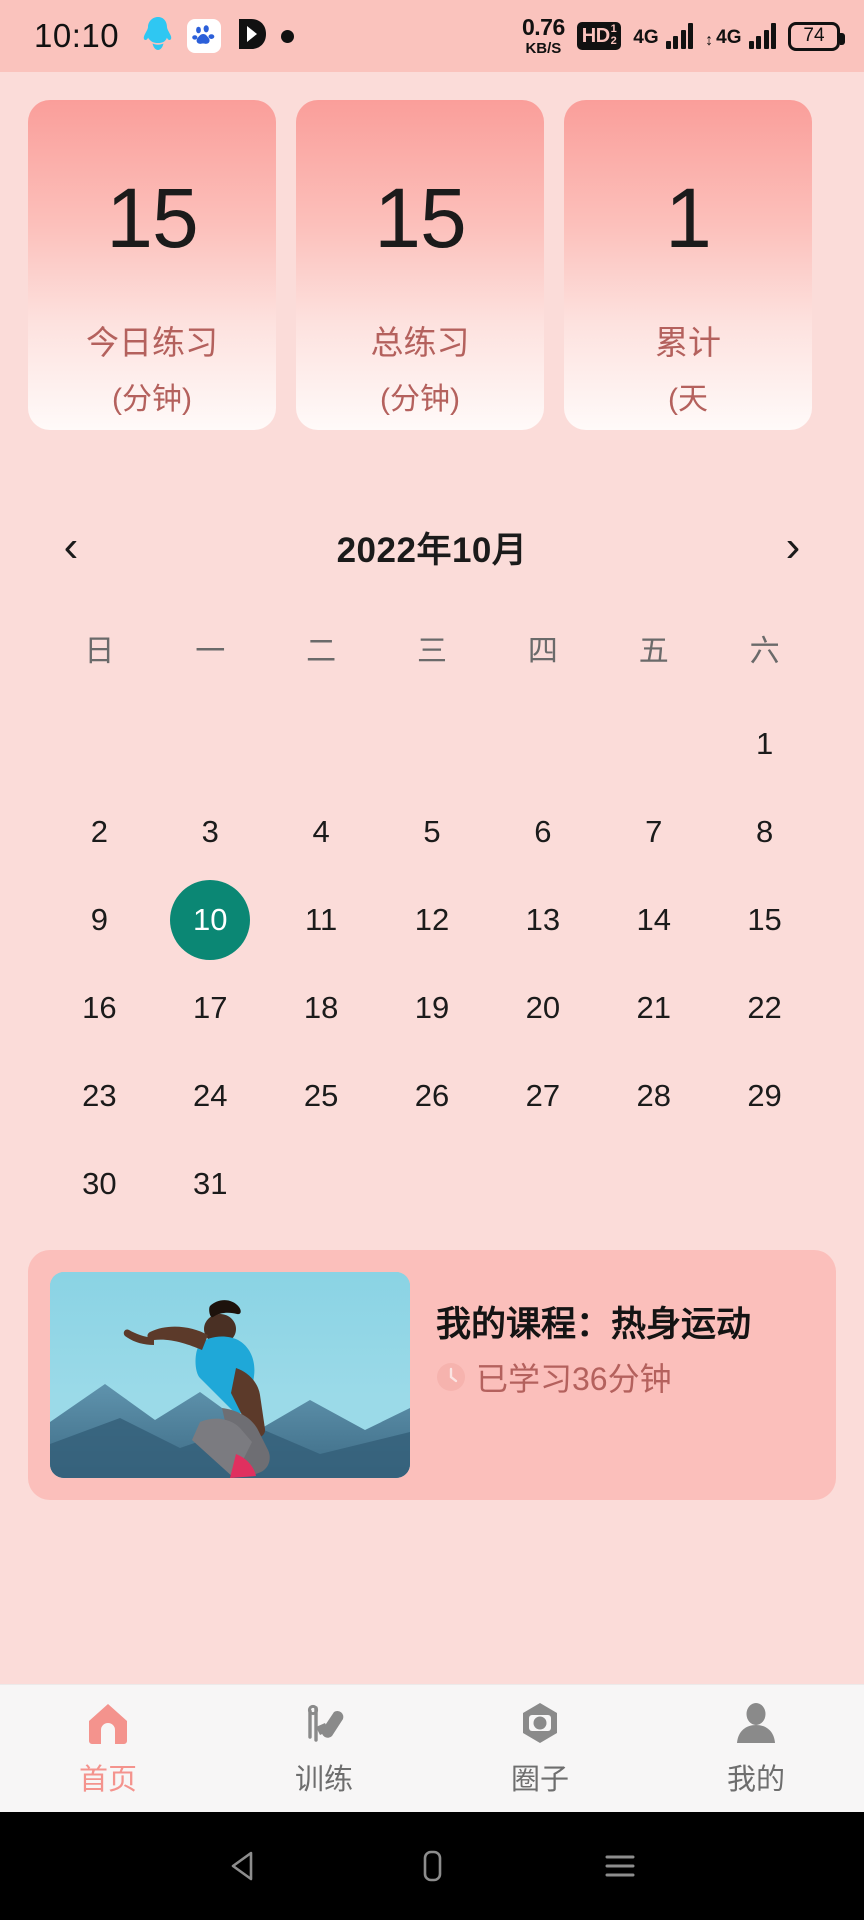  Describe the element at coordinates (762, 36) in the screenshot. I see `sim2-signal-bars` at that location.